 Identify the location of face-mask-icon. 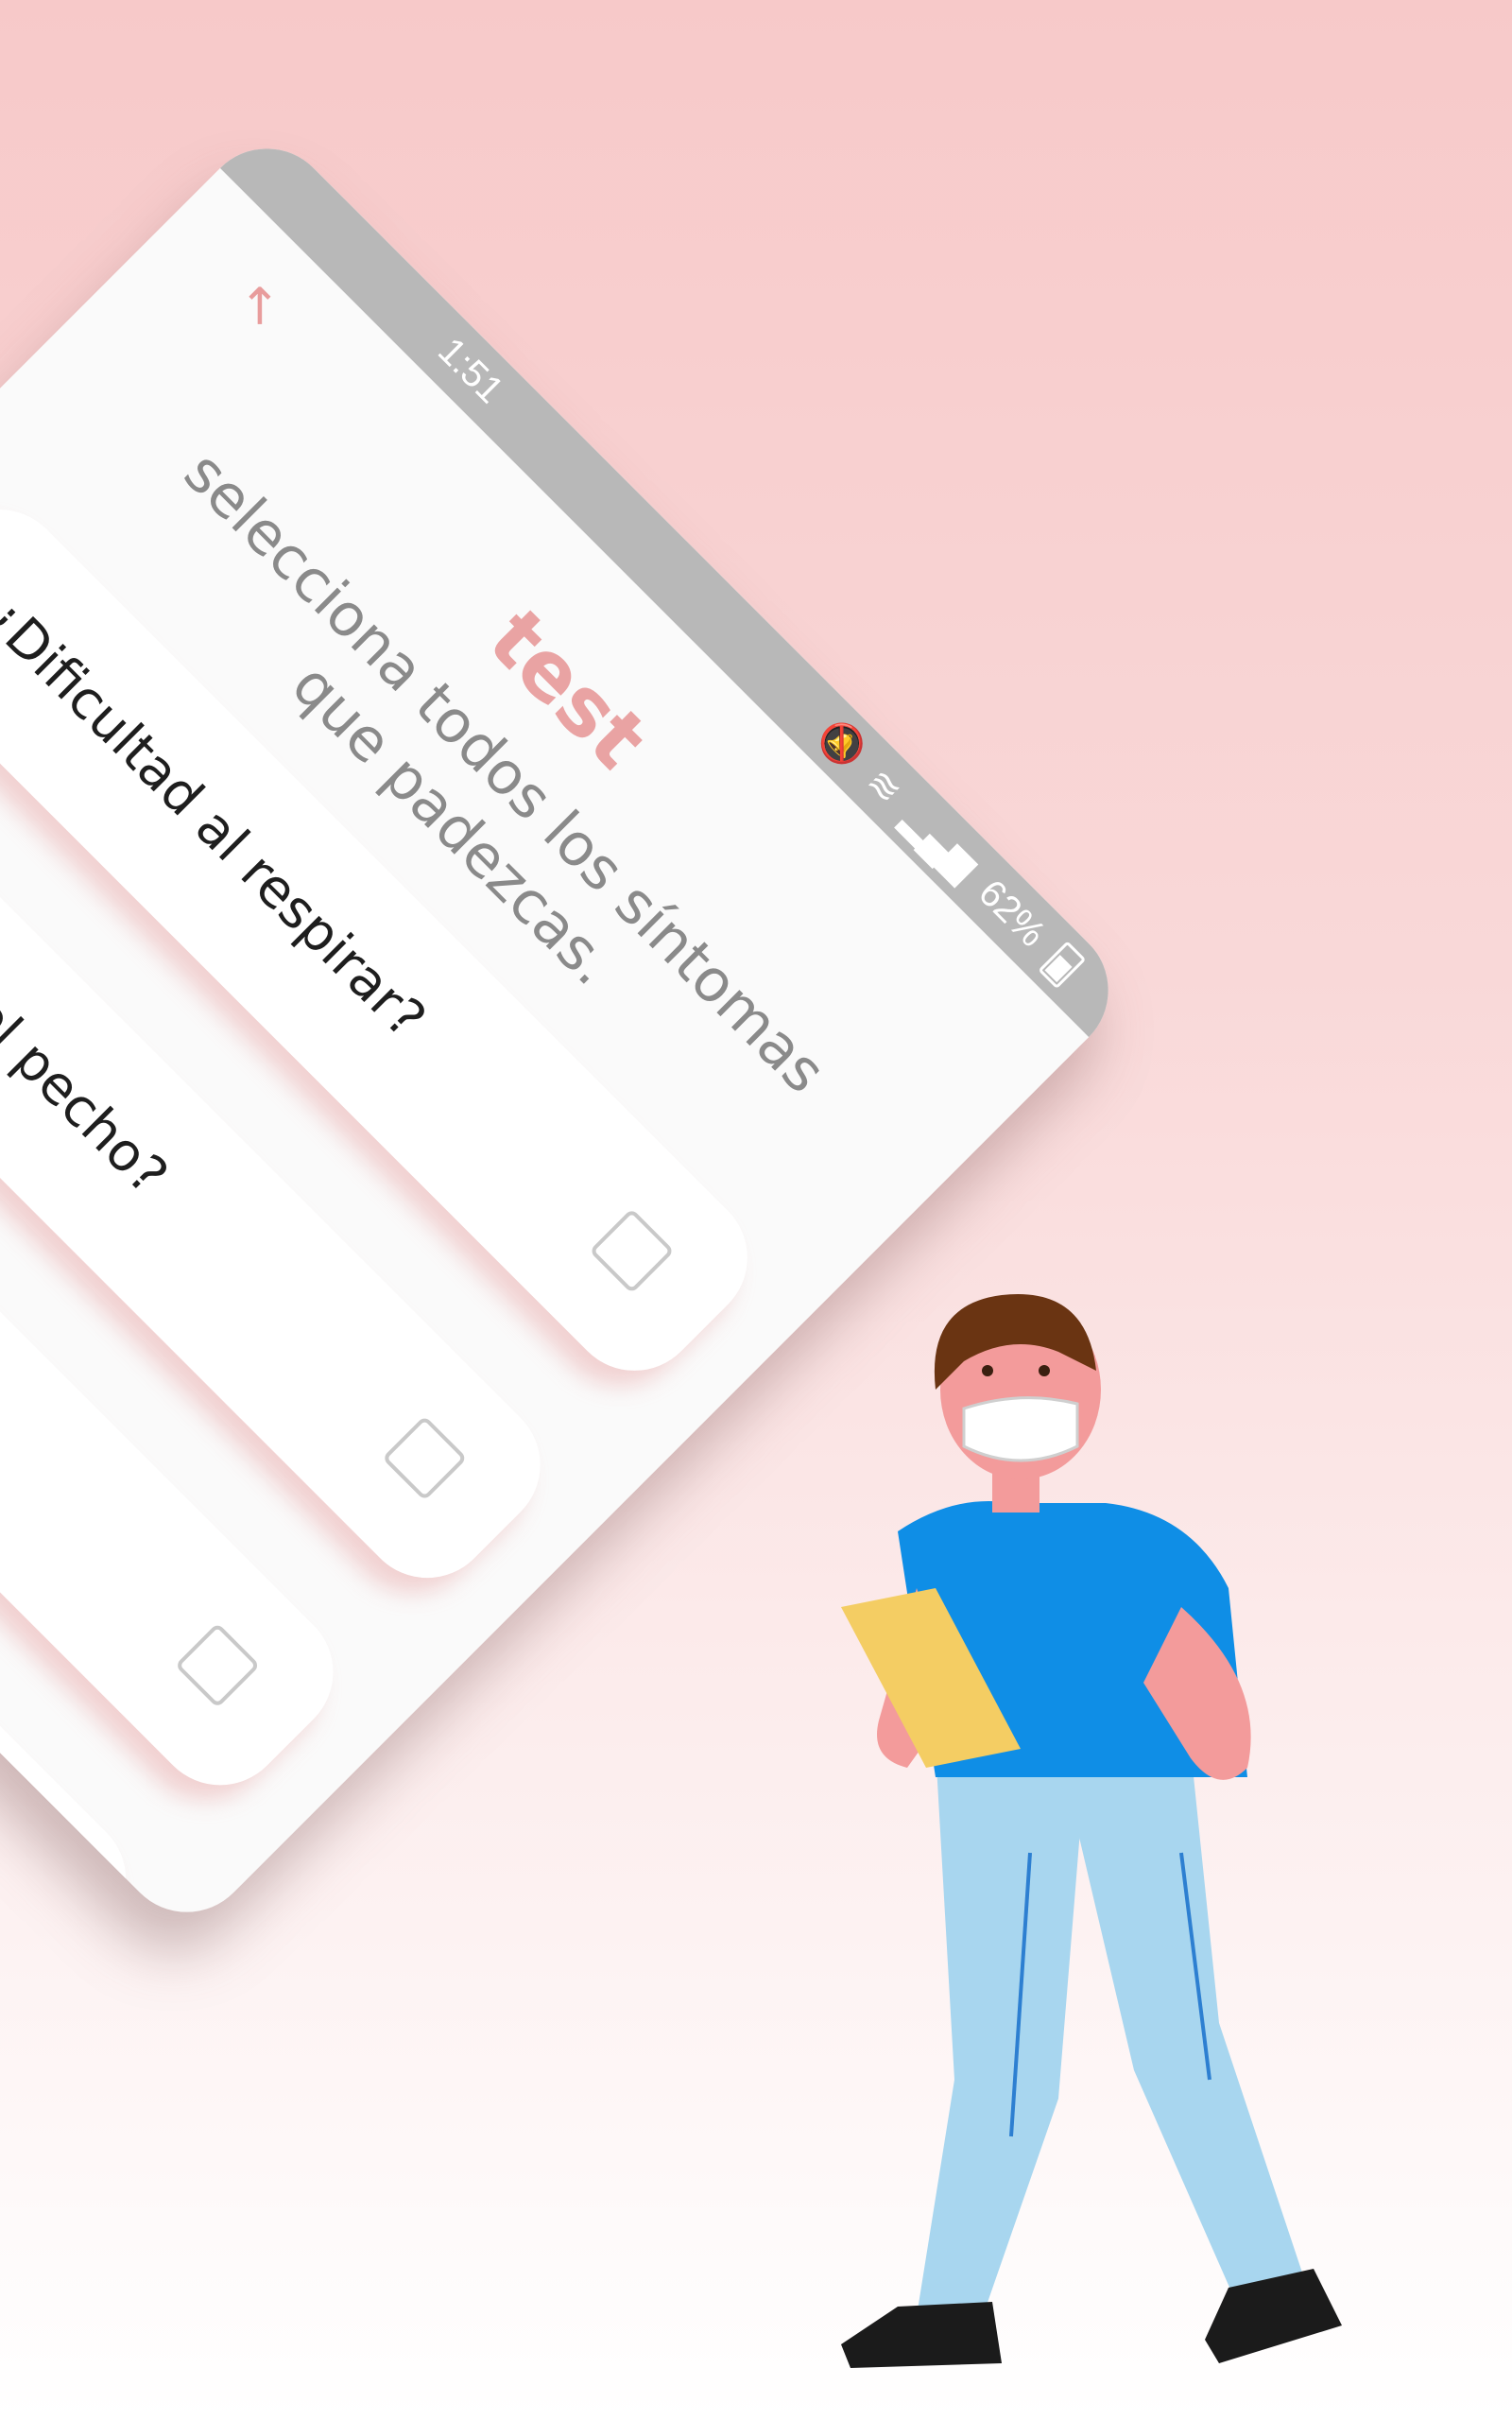
(1020, 1429).